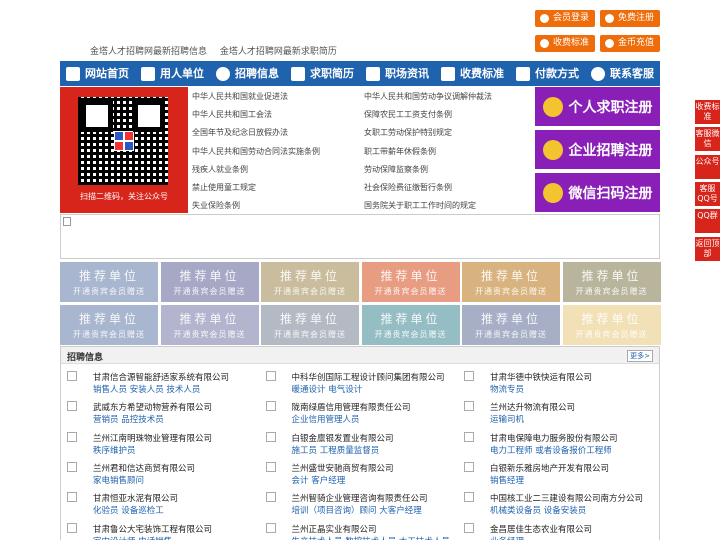 Image resolution: width=720 pixels, height=540 pixels. Describe the element at coordinates (420, 205) in the screenshot. I see `law-link: 国务院关于职工工作时间的规定` at that location.